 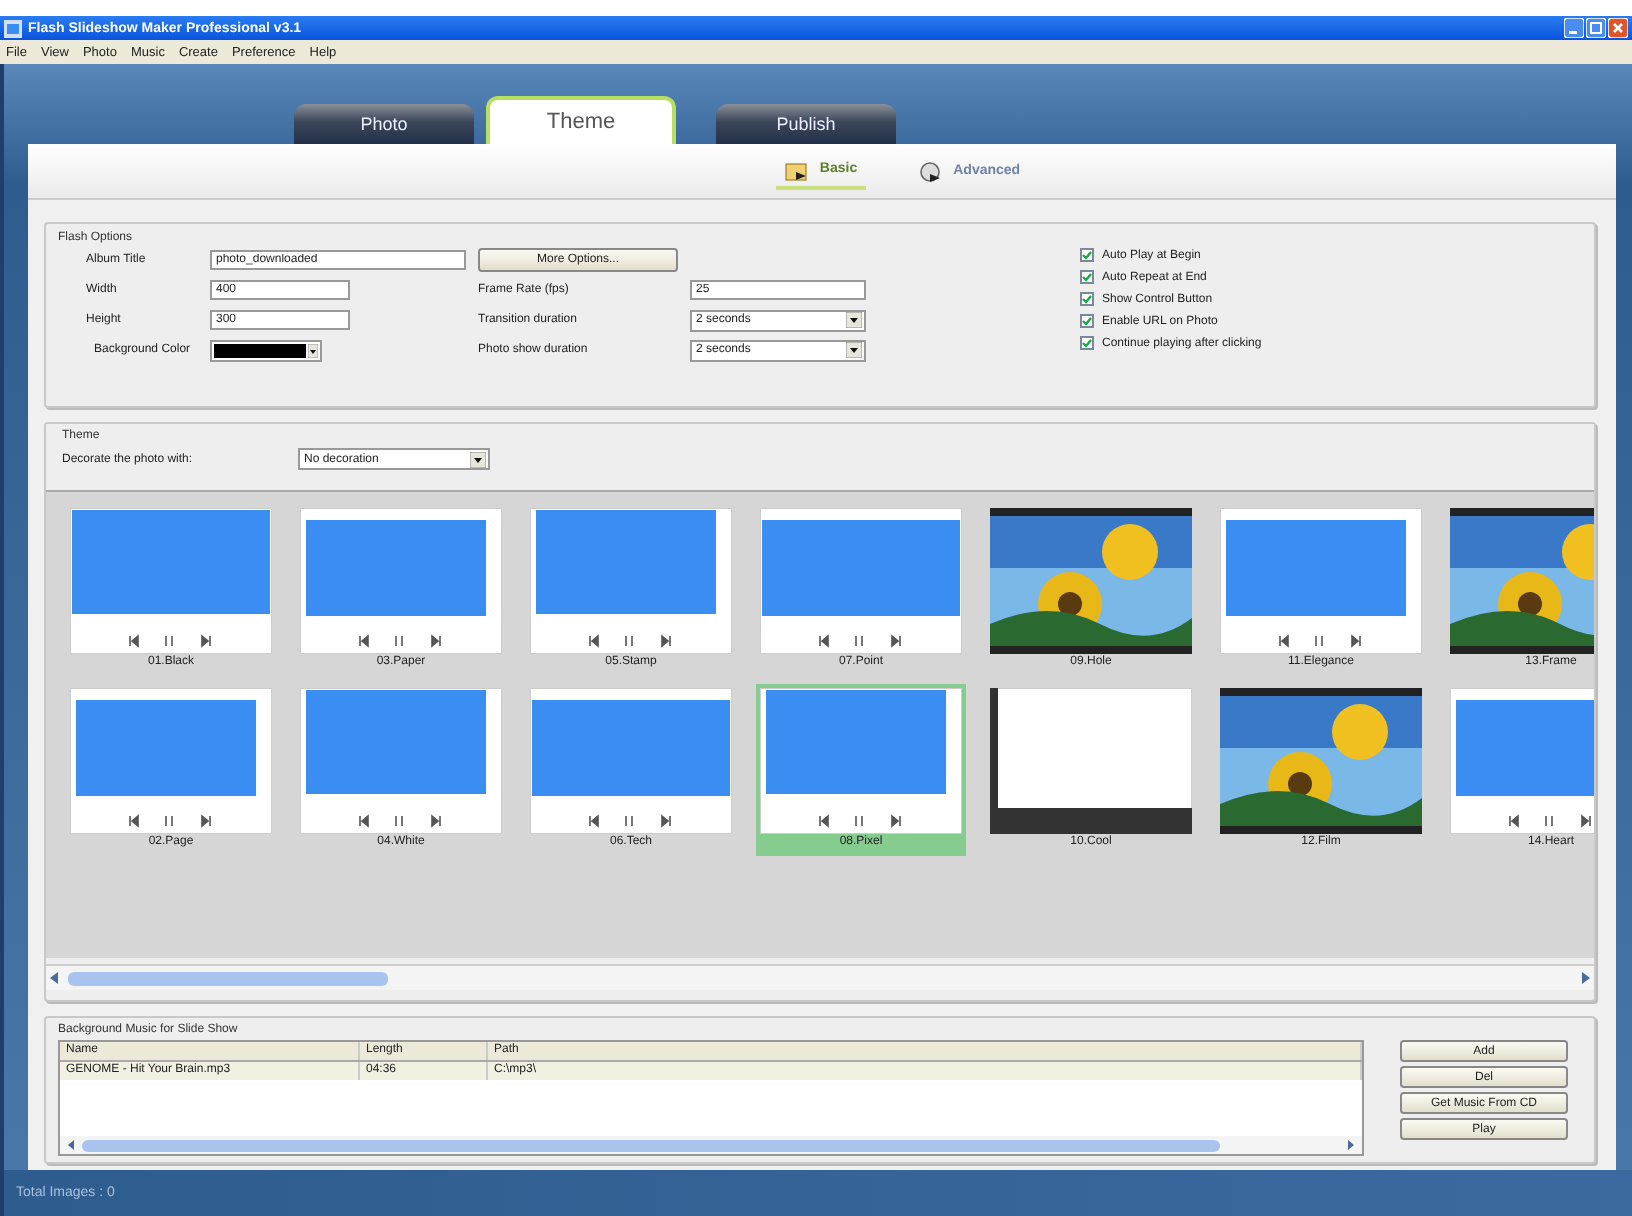 What do you see at coordinates (266, 350) in the screenshot?
I see `color-picker` at bounding box center [266, 350].